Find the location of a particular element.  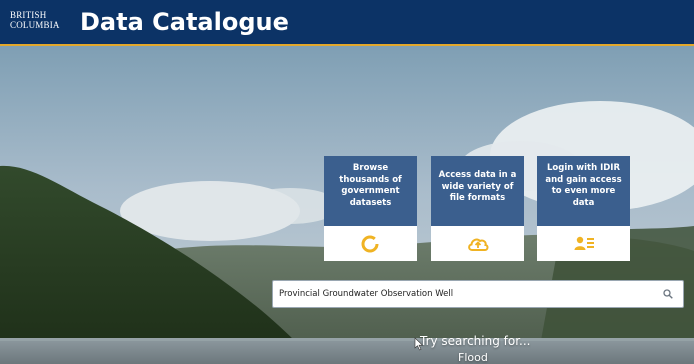

search-input is located at coordinates (464, 294).